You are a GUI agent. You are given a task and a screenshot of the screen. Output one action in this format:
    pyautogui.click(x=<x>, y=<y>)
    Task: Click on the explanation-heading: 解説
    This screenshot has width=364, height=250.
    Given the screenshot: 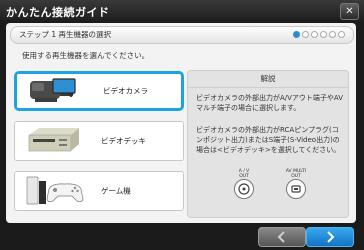 What is the action you would take?
    pyautogui.click(x=268, y=79)
    